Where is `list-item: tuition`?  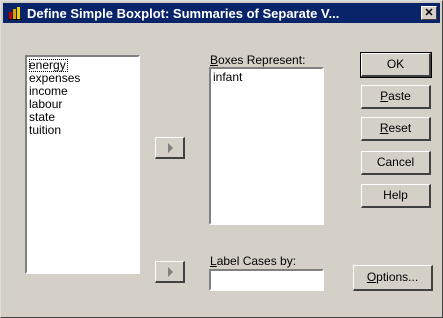
list-item: tuition is located at coordinates (82, 130).